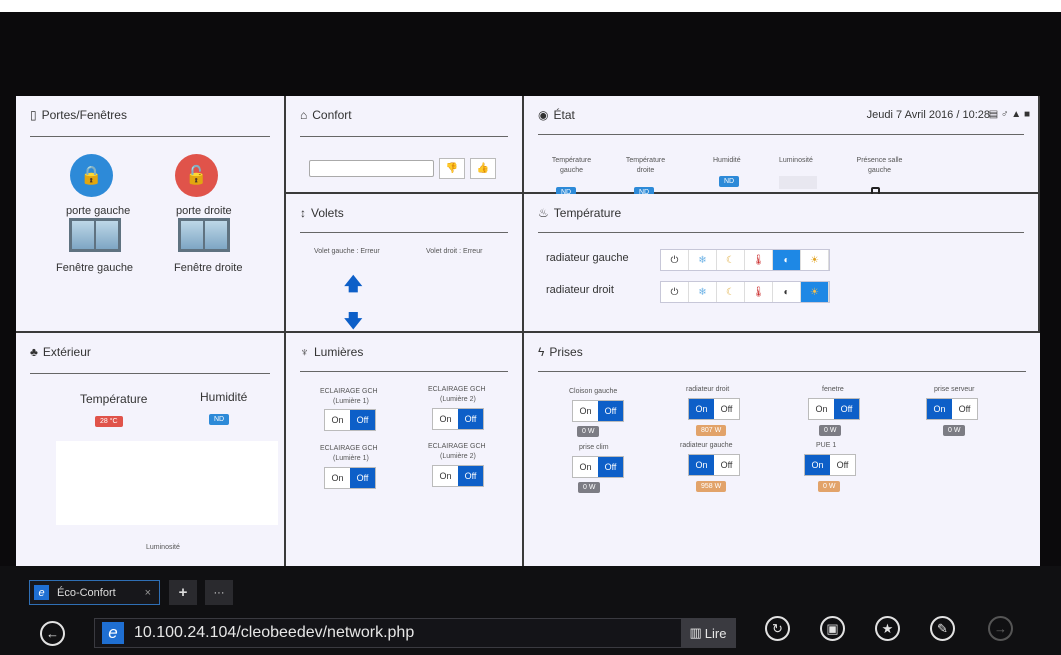 This screenshot has width=1061, height=655. Describe the element at coordinates (645, 165) in the screenshot. I see `etat-temp-droite-label: Température droite` at that location.